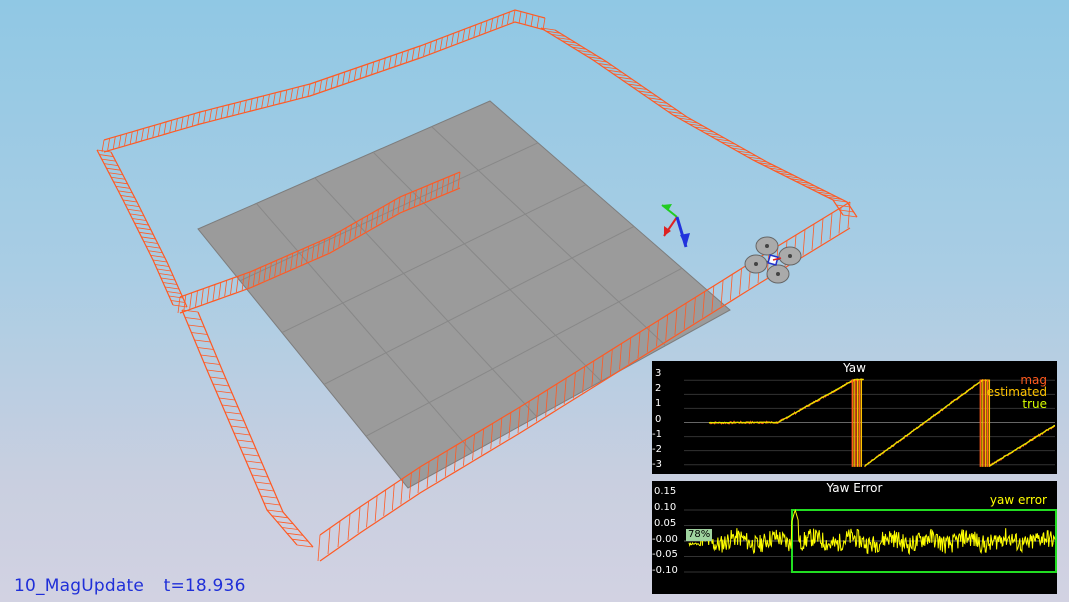 Image resolution: width=1069 pixels, height=602 pixels. I want to click on scenario-name: 10_MagUpdate, so click(79, 586).